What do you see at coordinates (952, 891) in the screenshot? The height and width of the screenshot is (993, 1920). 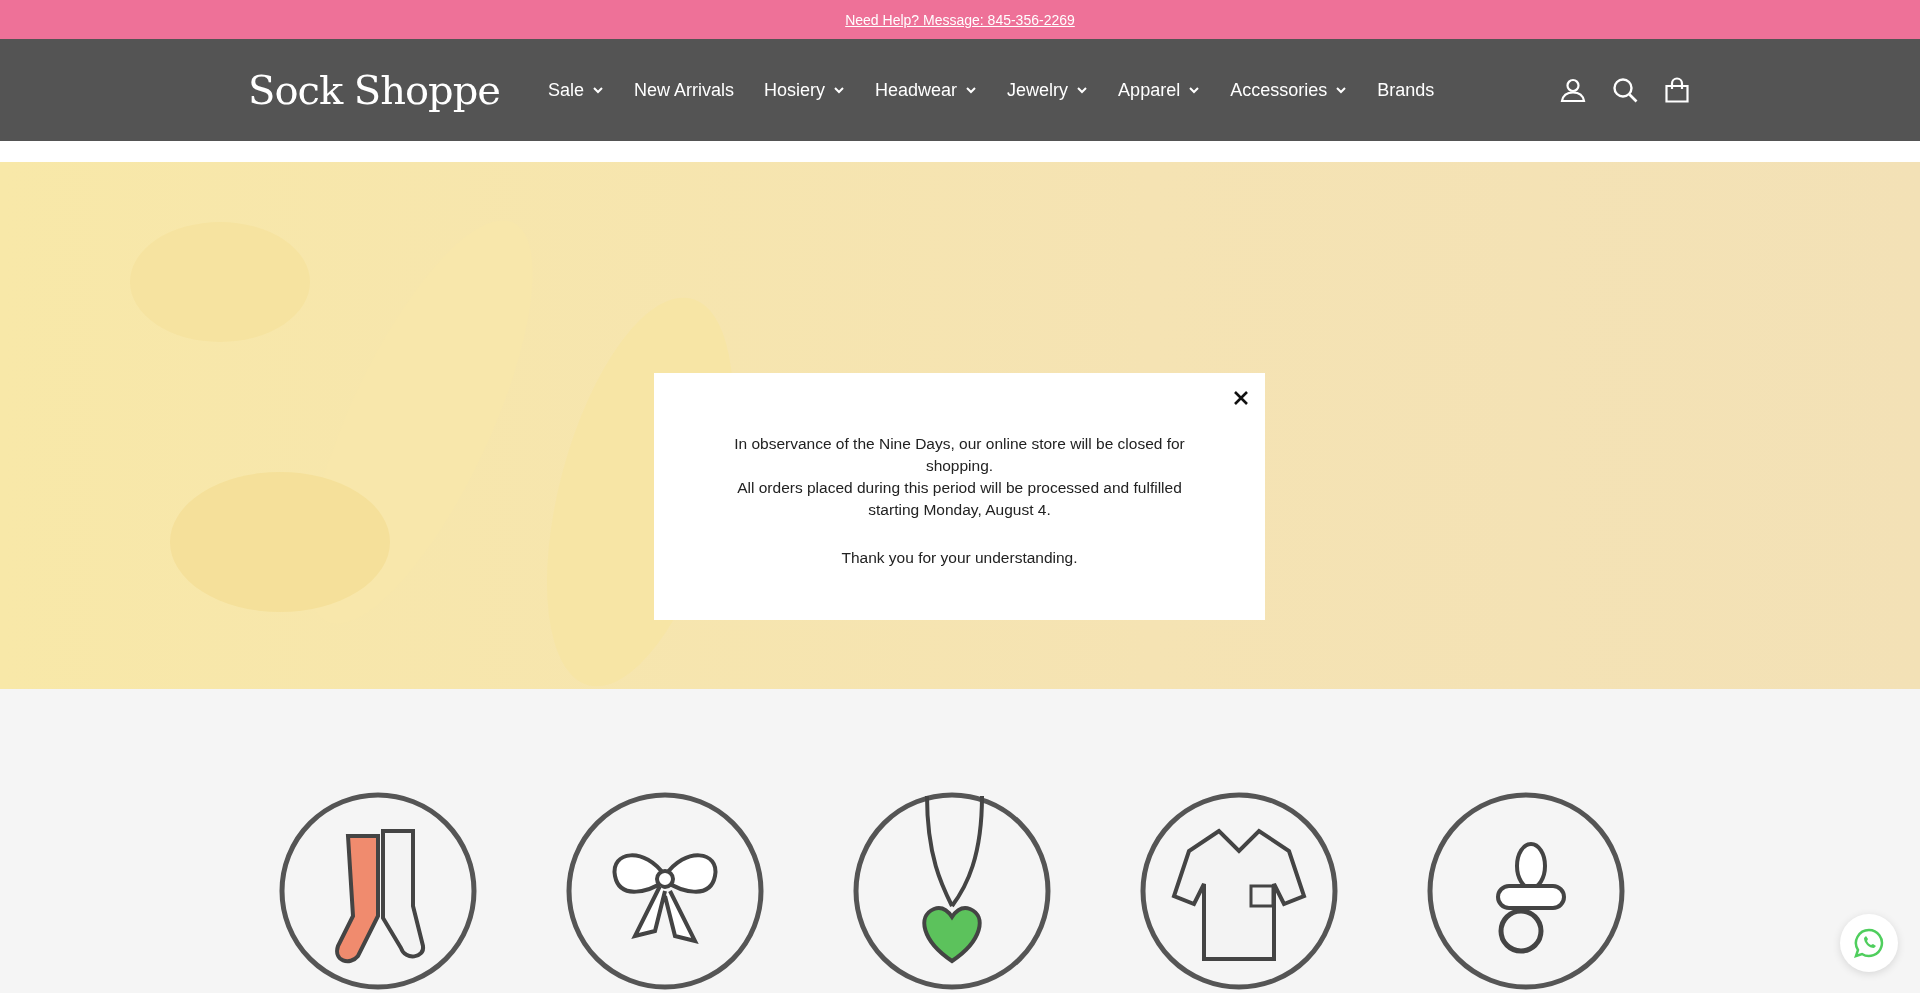 I see `heart-necklace-icon` at bounding box center [952, 891].